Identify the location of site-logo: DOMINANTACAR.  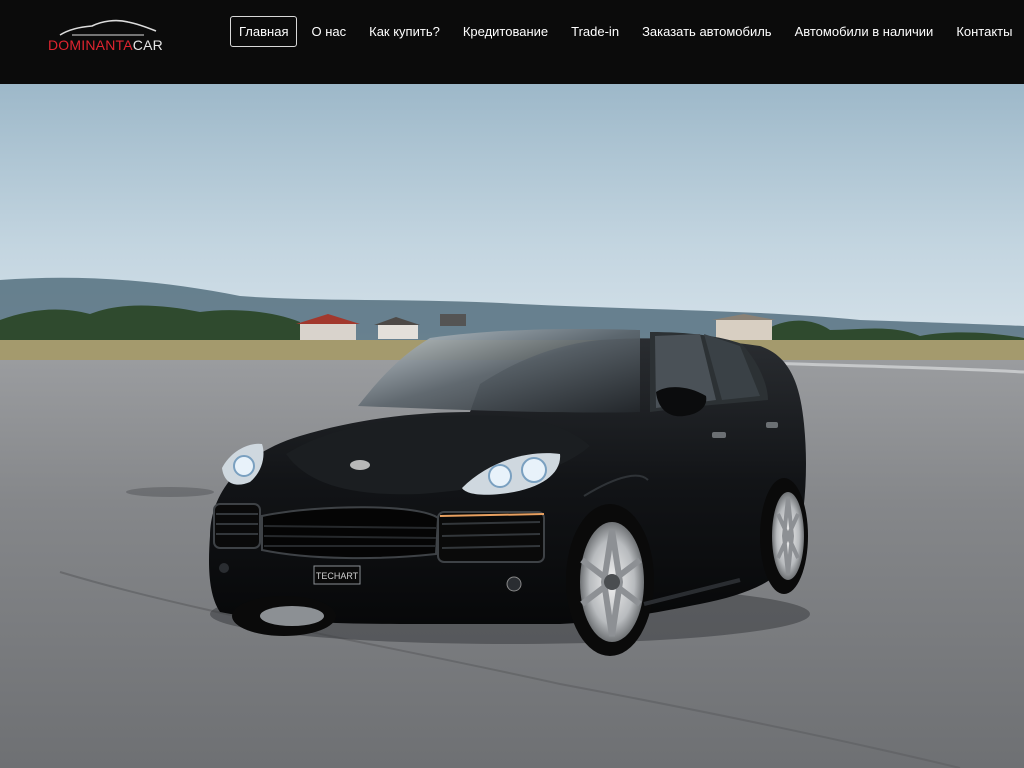
(105, 38).